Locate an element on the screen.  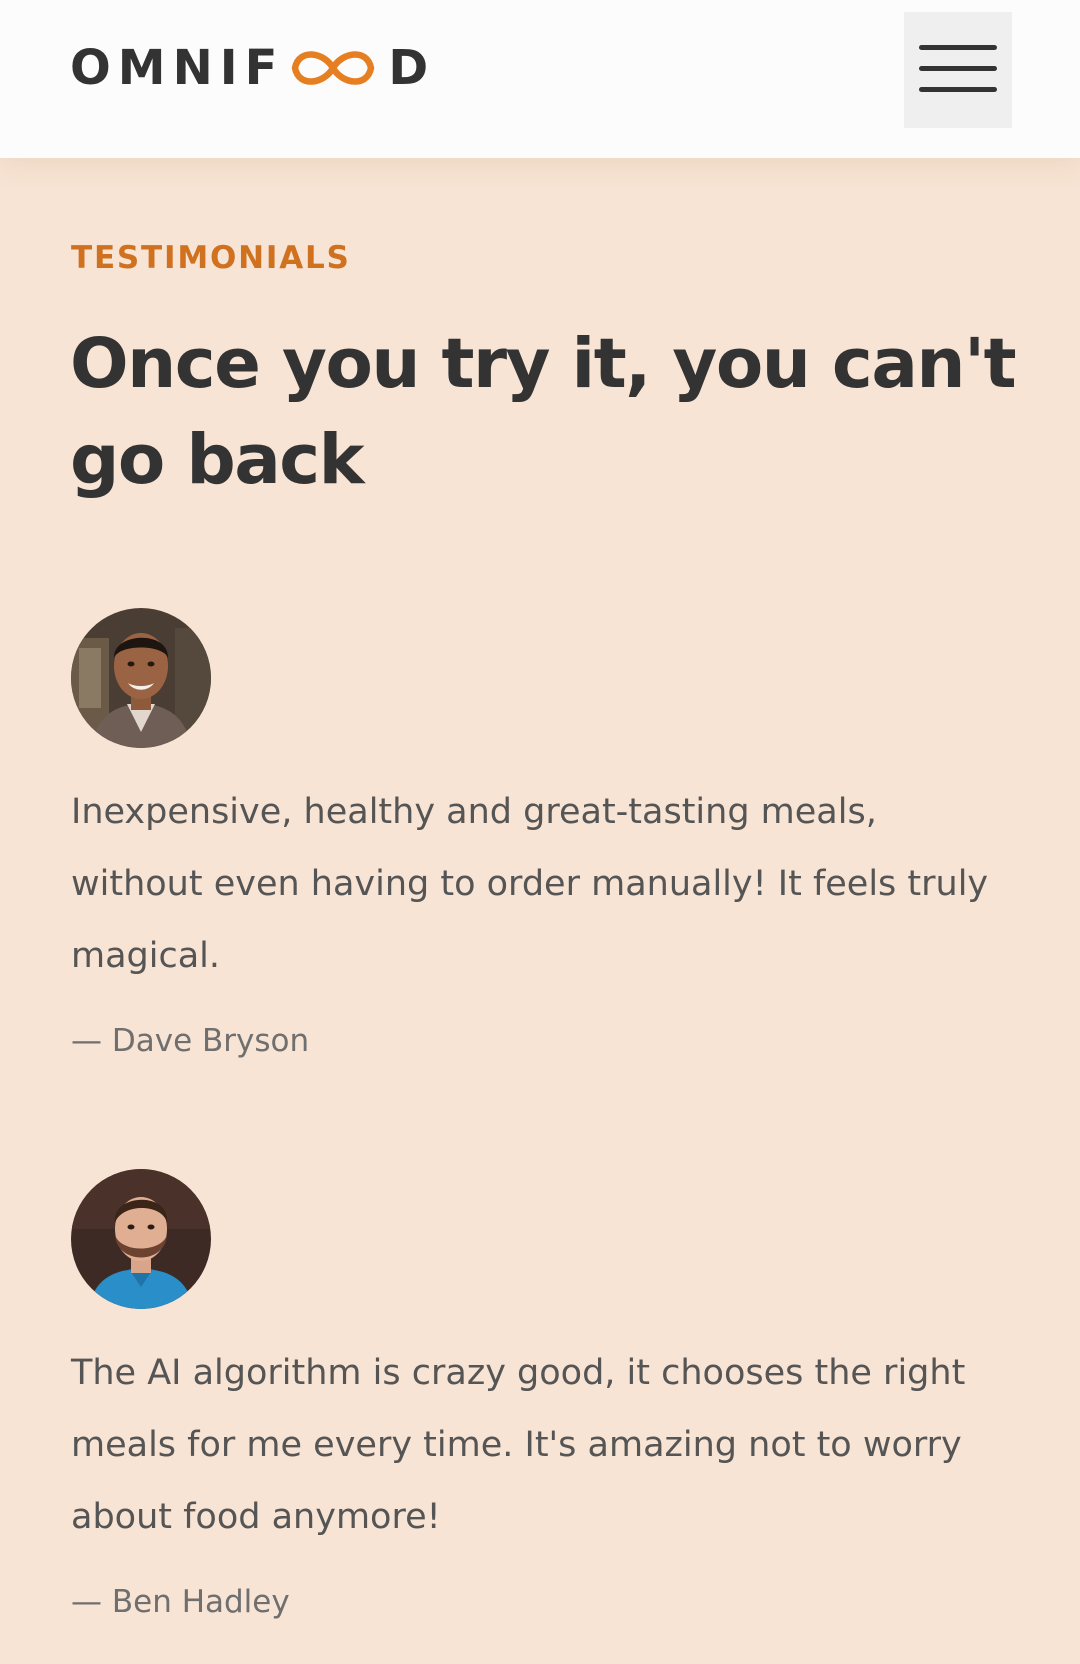
site-header: OMNIF D is located at coordinates (540, 79).